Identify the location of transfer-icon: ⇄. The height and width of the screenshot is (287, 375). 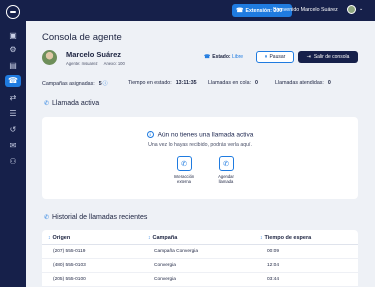
(13, 98).